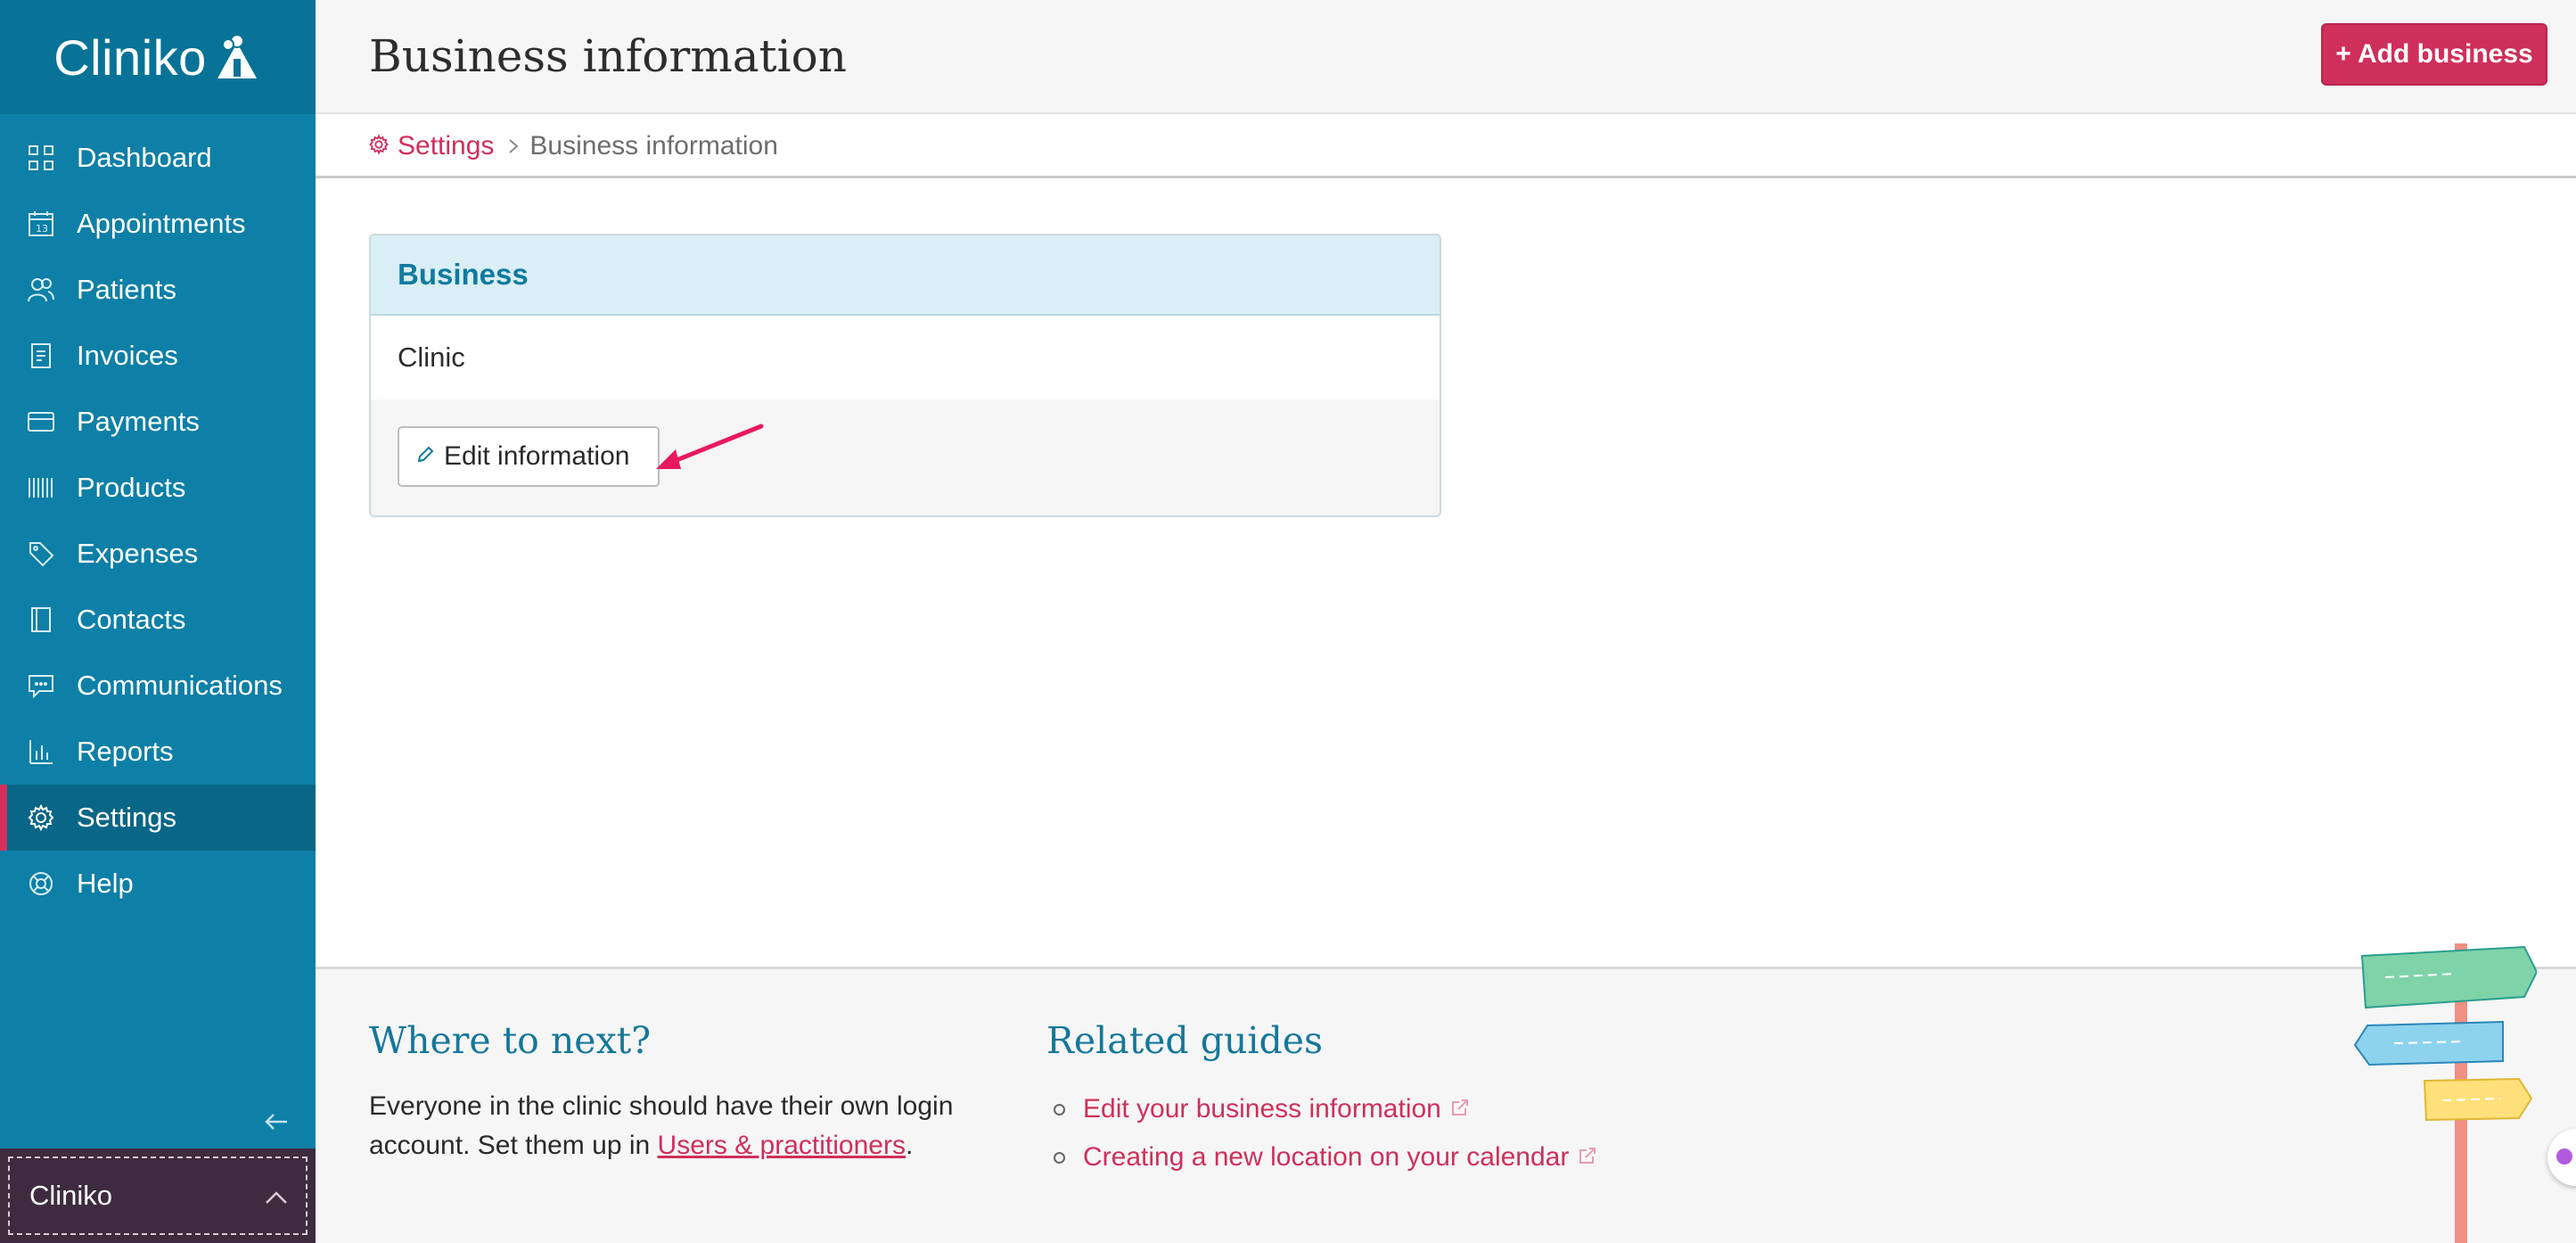 The width and height of the screenshot is (2576, 1243). I want to click on guide-link-label: Edit your business information, so click(1262, 1109).